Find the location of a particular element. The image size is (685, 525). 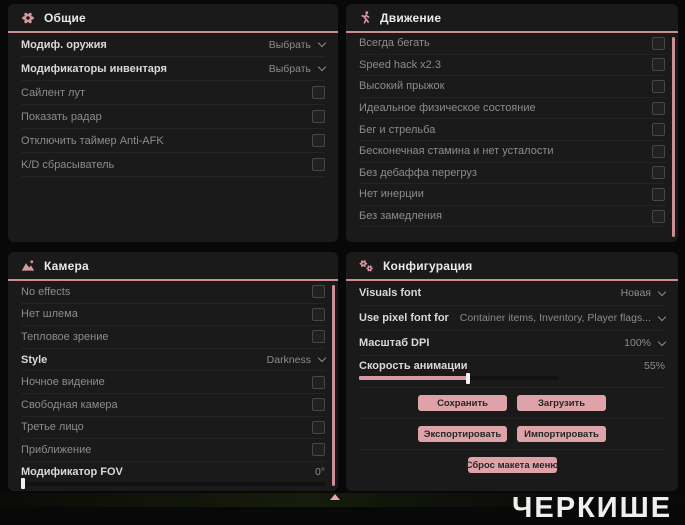

row-checkbox: Ночное видение is located at coordinates (173, 382).